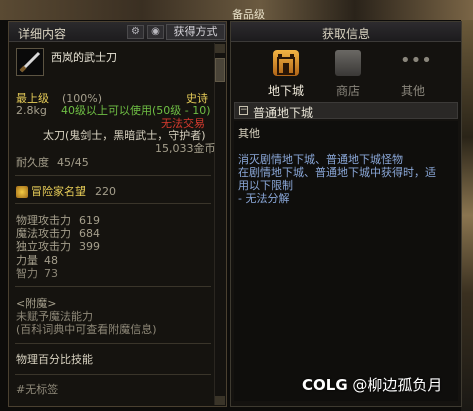 This screenshot has width=473, height=411. I want to click on info-line: 在剧情地下城、普通地下城中获得时，适, so click(337, 172).